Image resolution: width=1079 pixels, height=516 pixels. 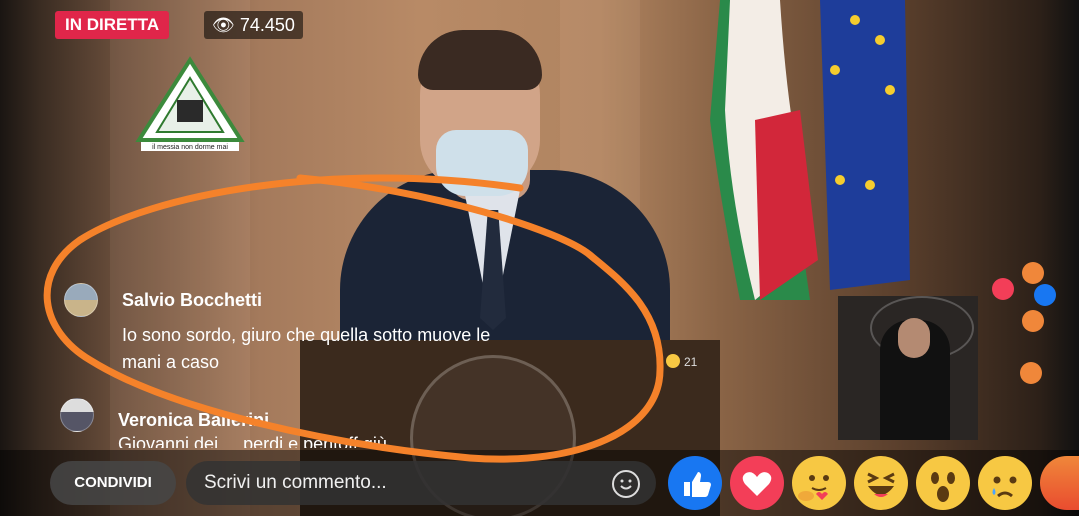 What do you see at coordinates (190, 147) in the screenshot?
I see `logo-text: il messia non dorme mai` at bounding box center [190, 147].